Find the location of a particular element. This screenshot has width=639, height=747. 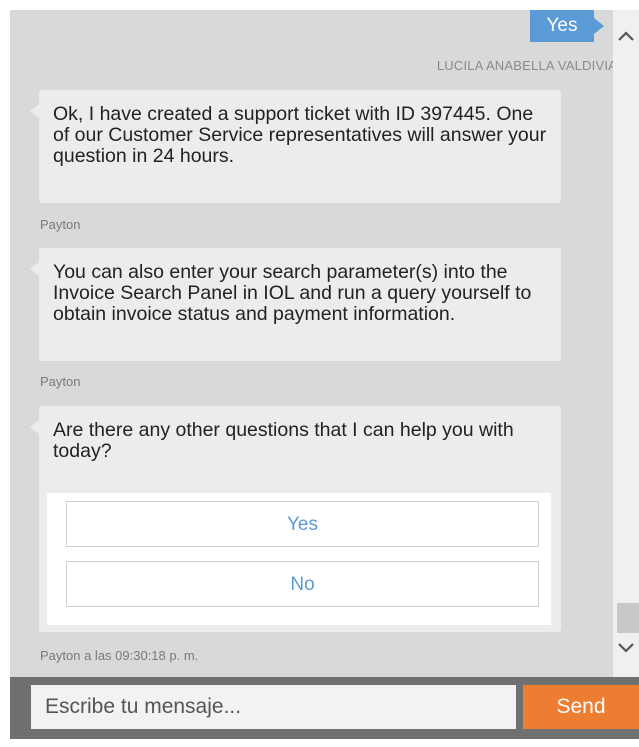

message-sender-timestamp: Payton a las 09:30:18 p. m. is located at coordinates (119, 655).